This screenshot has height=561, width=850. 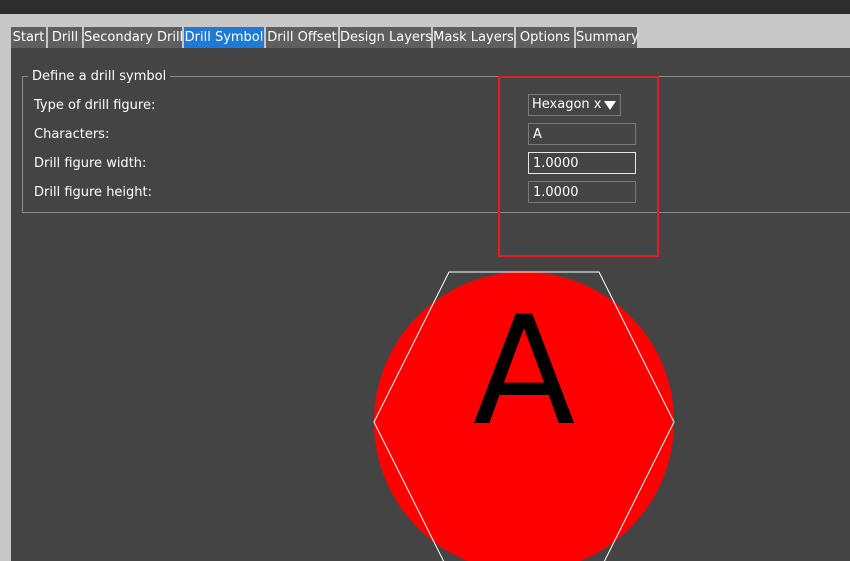 What do you see at coordinates (524, 372) in the screenshot?
I see `preview-character: A` at bounding box center [524, 372].